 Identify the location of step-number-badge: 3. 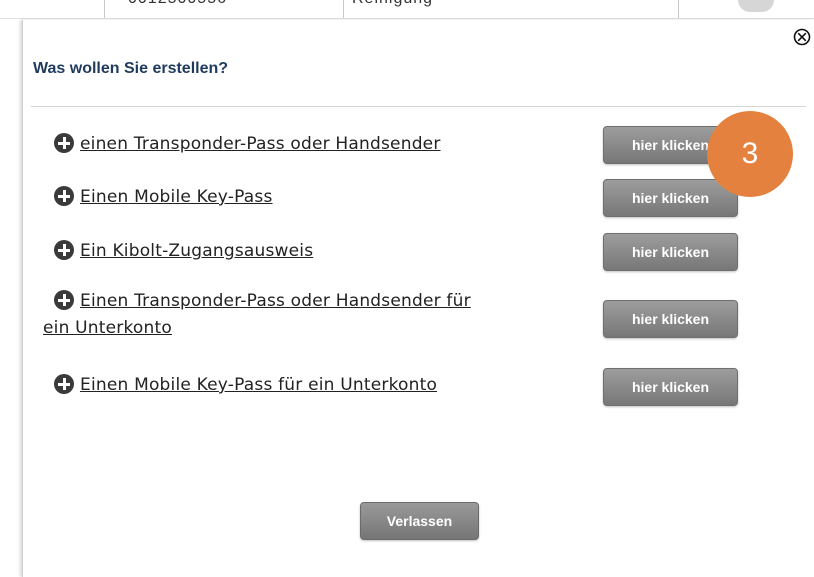
(750, 154).